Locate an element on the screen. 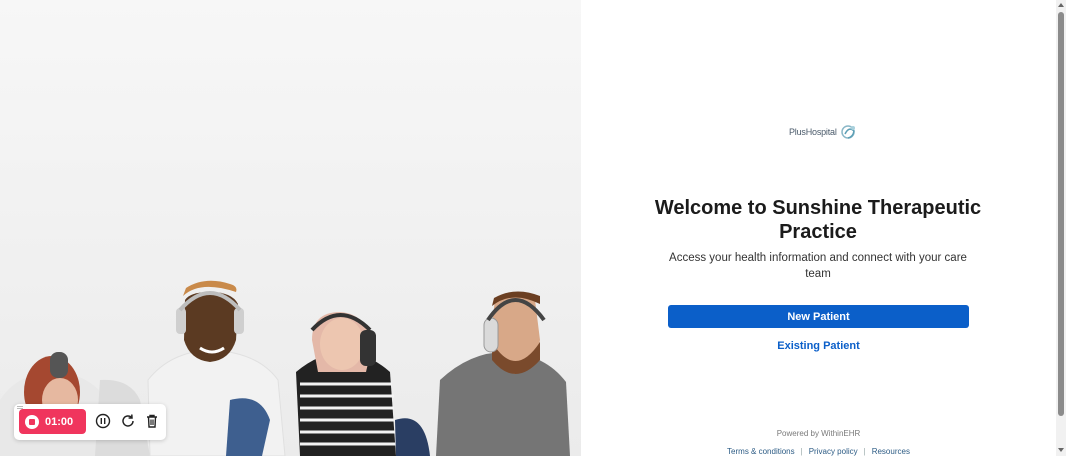 The height and width of the screenshot is (456, 1066). new-patient-button: New Patient is located at coordinates (818, 316).